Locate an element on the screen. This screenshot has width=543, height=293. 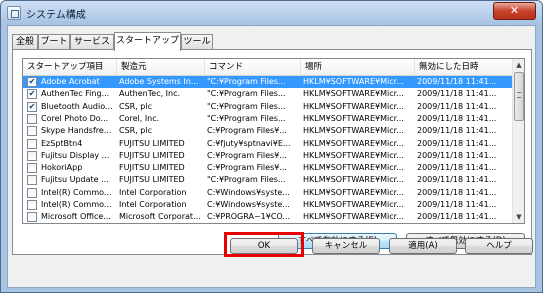
cell-startup-item: ✔ Adobe Acrobat is located at coordinates (70, 82).